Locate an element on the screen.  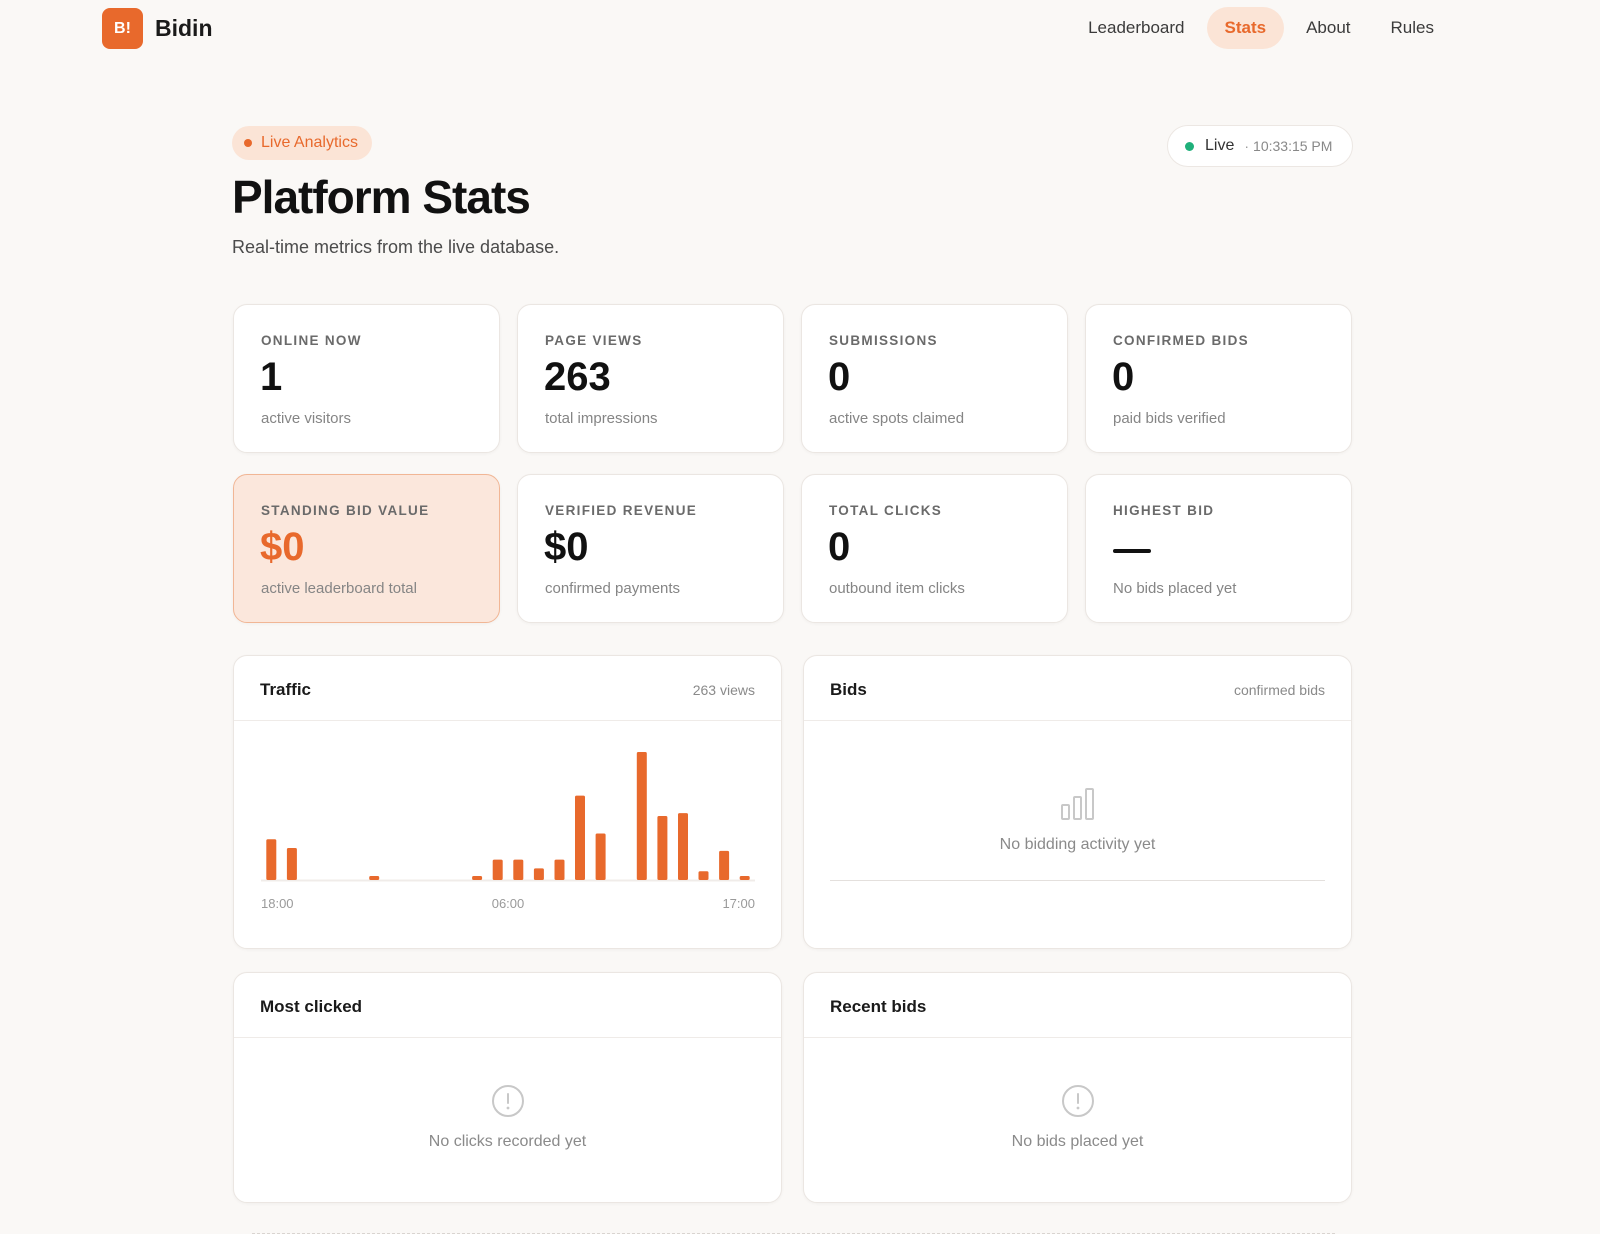
empty-state-text: No bidding activity yet is located at coordinates (1077, 844).